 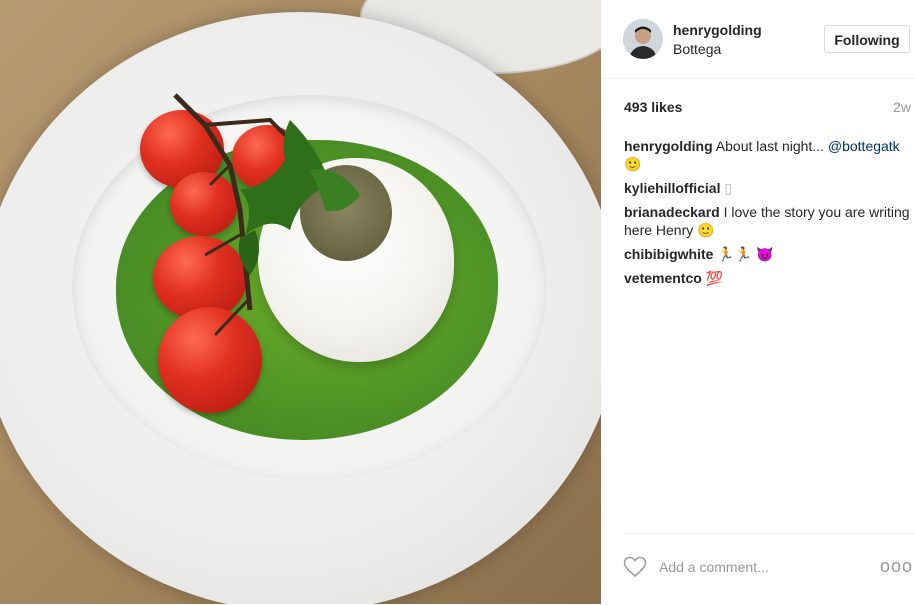 I want to click on comment-username: henrygolding, so click(x=668, y=146).